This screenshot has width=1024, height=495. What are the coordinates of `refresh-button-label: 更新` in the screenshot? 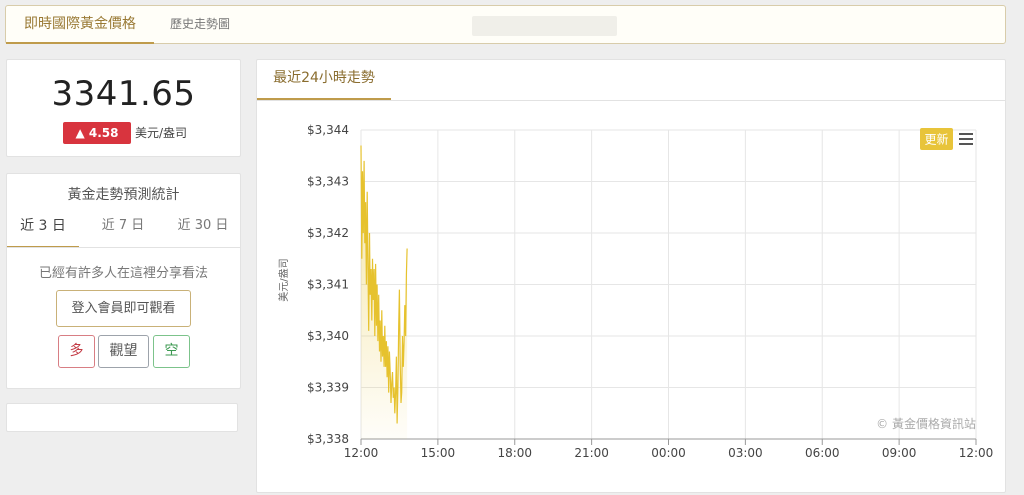 It's located at (936, 139).